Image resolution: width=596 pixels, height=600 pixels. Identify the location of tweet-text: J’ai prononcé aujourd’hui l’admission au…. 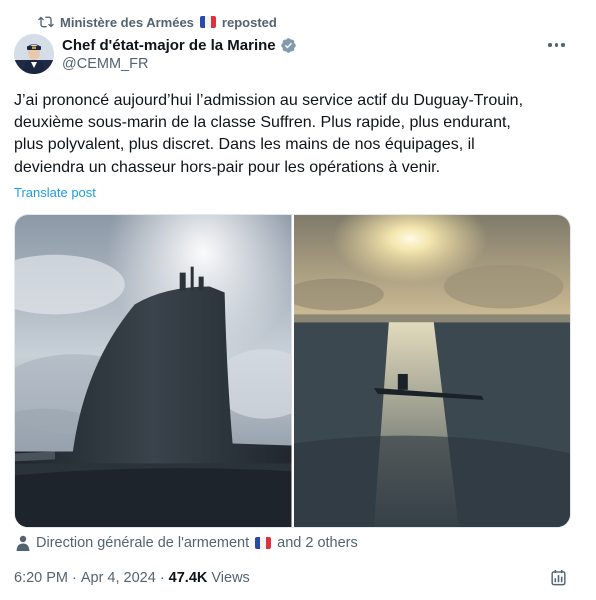
(269, 134).